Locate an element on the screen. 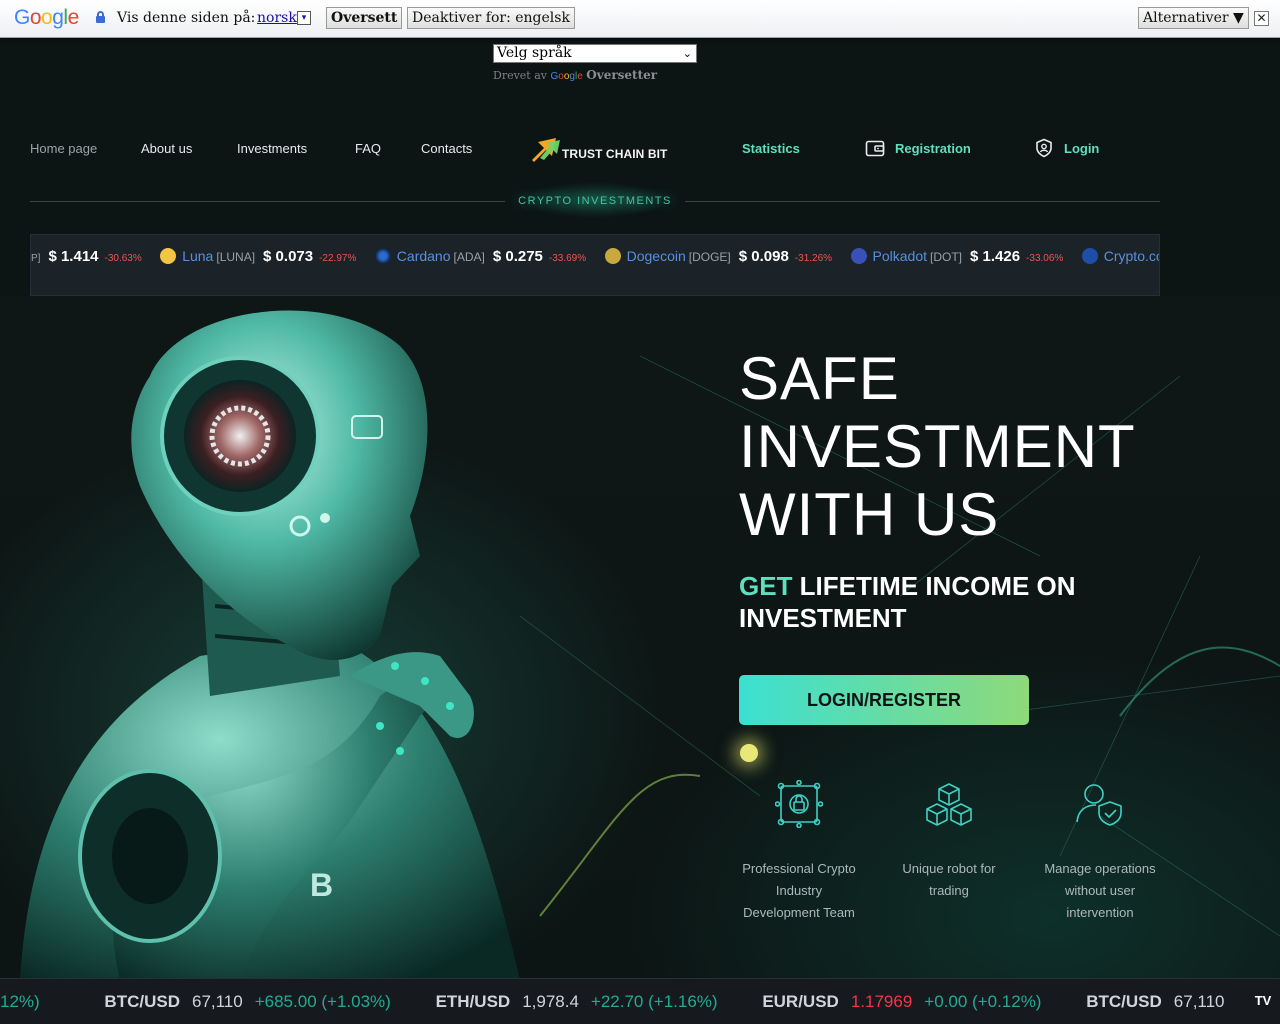 The height and width of the screenshot is (1024, 1280). ticker-name: Luna is located at coordinates (198, 256).